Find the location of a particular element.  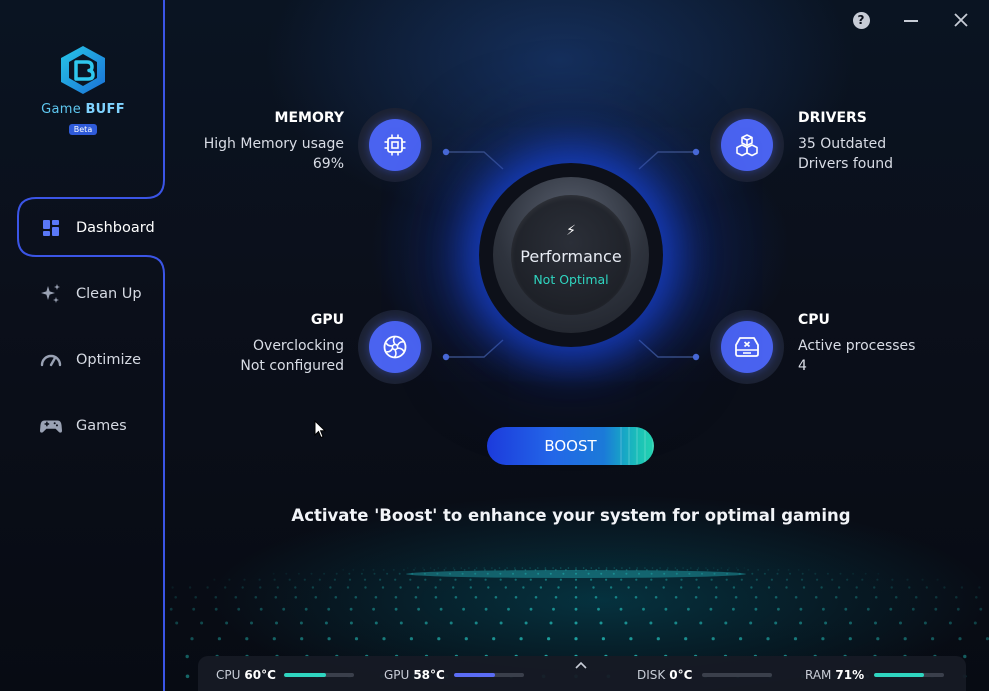

boost-label: BOOST is located at coordinates (570, 446).